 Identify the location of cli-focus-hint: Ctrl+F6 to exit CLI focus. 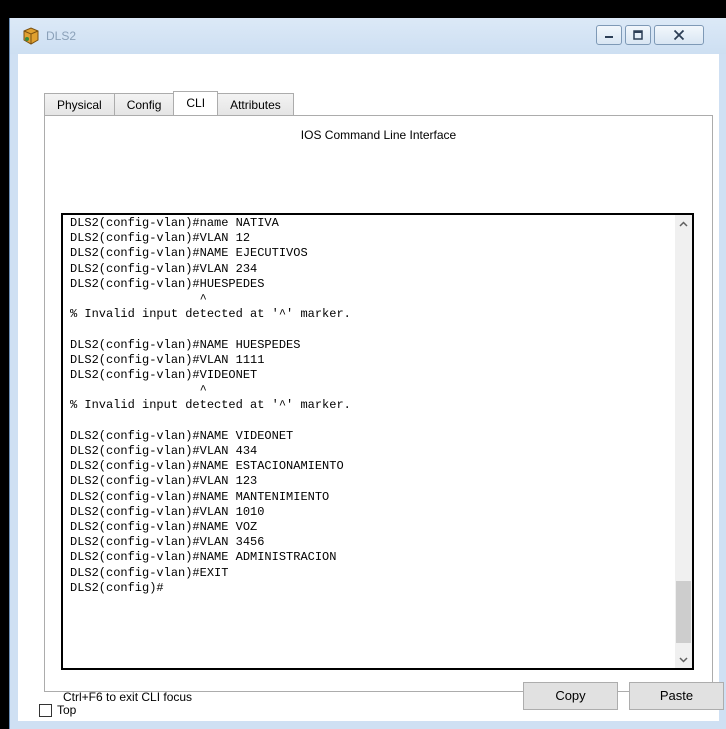
(128, 697).